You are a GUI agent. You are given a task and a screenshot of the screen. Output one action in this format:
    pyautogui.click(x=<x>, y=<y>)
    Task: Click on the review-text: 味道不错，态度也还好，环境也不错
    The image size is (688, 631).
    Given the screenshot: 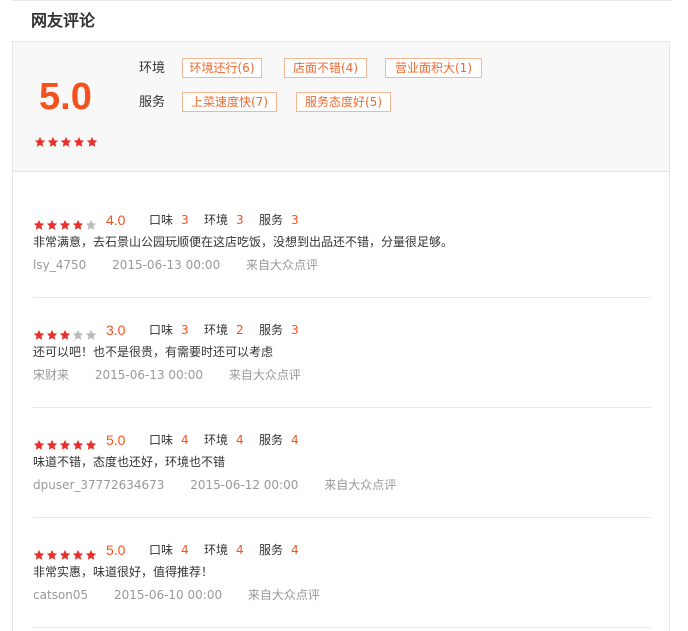 What is the action you would take?
    pyautogui.click(x=129, y=462)
    